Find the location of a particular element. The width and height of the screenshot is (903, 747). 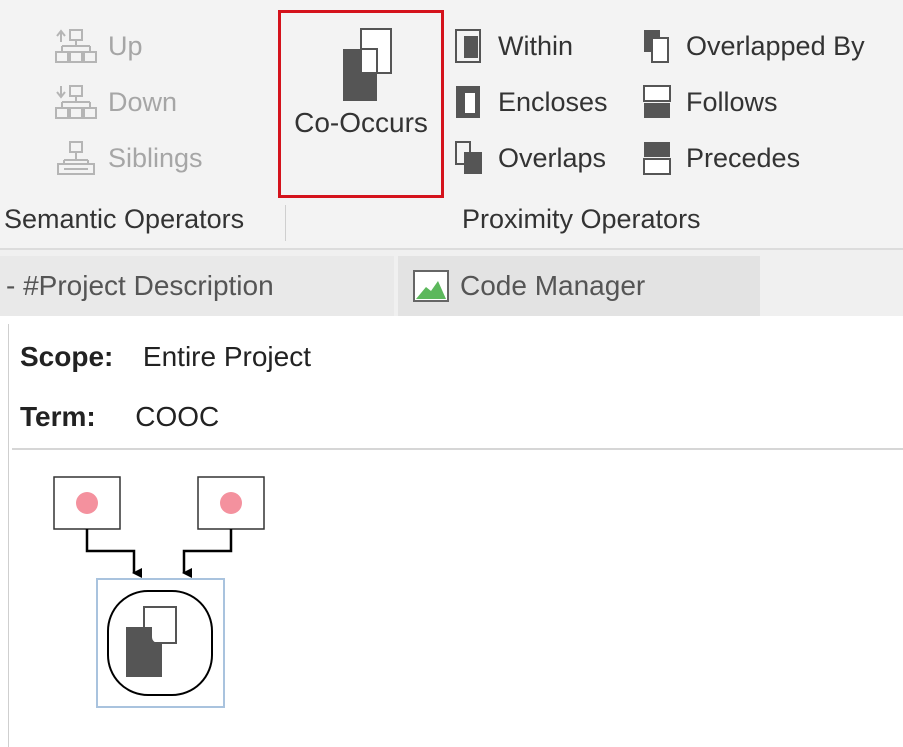

scope-key: Scope: is located at coordinates (67, 356).